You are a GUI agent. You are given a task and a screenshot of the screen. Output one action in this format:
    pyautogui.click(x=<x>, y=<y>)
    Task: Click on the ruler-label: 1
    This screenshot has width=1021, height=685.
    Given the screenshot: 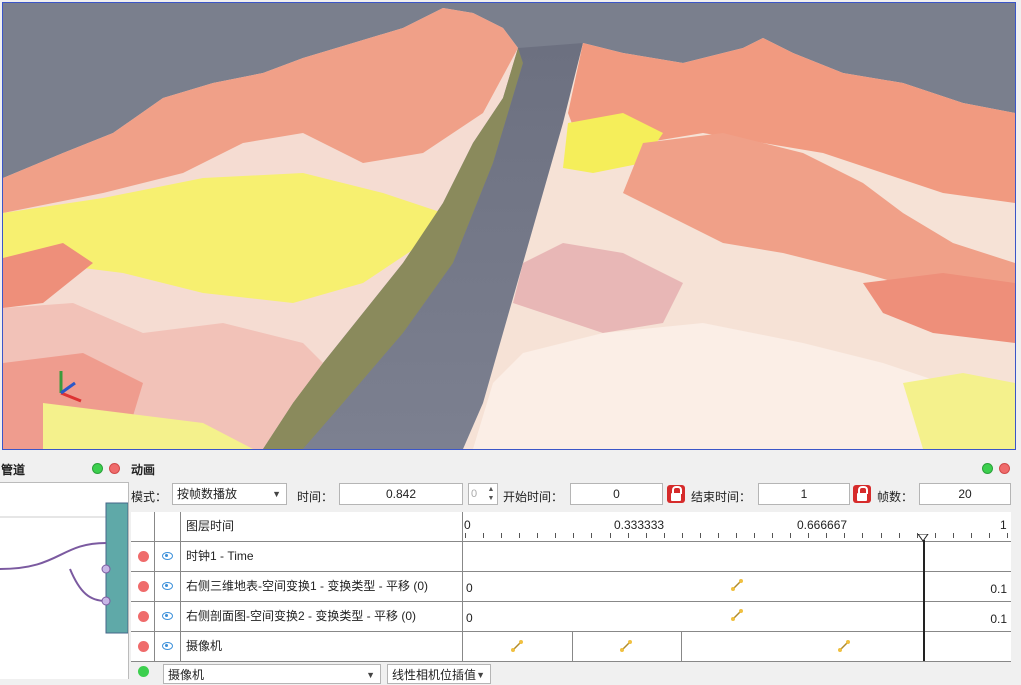 What is the action you would take?
    pyautogui.click(x=1003, y=525)
    